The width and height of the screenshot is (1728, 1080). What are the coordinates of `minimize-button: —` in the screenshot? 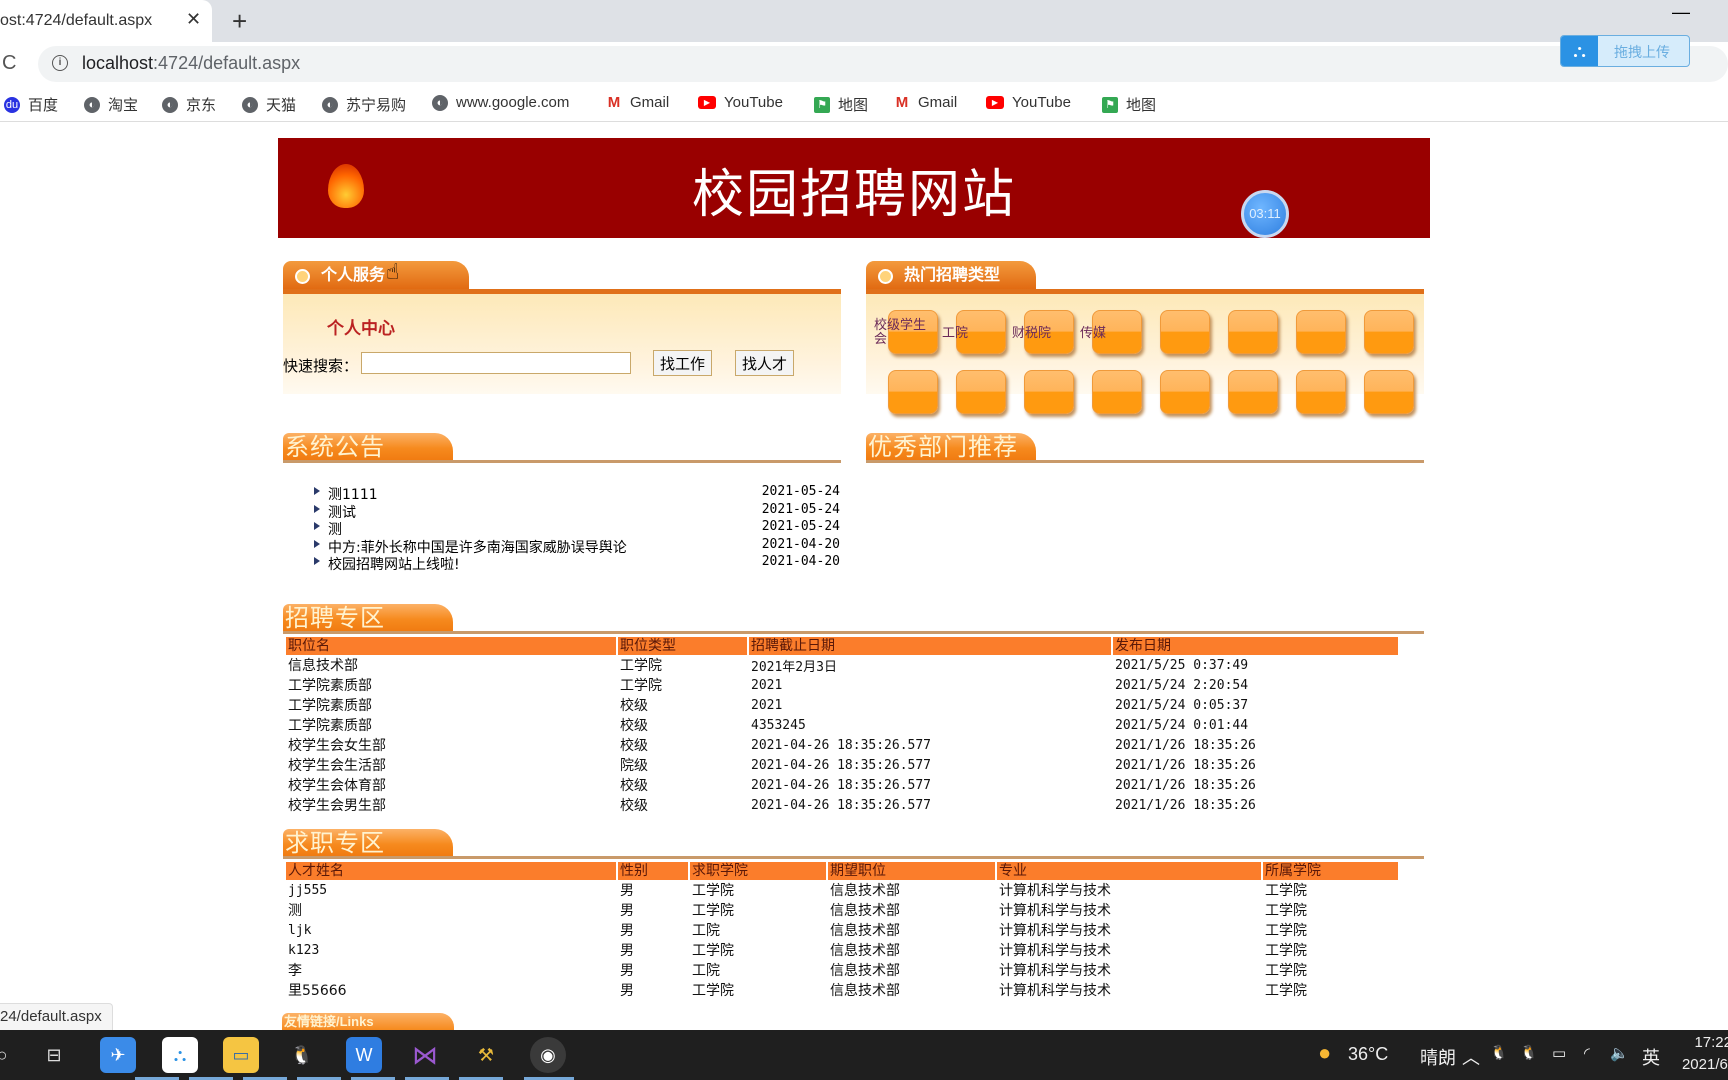 It's located at (1681, 12).